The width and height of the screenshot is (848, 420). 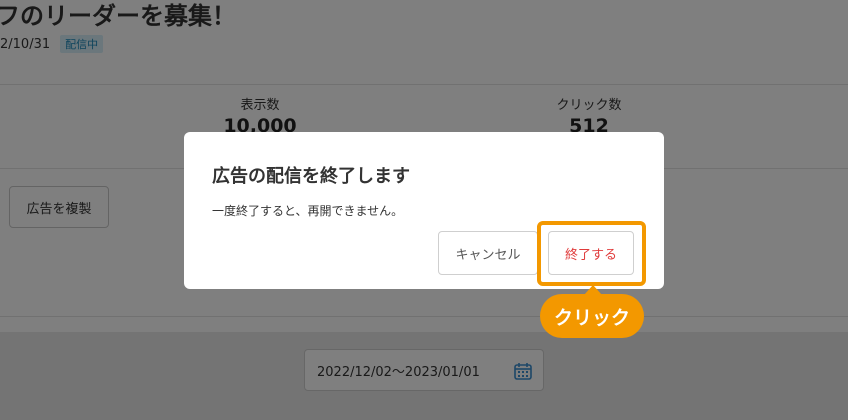 I want to click on click-callout: クリック, so click(x=592, y=316).